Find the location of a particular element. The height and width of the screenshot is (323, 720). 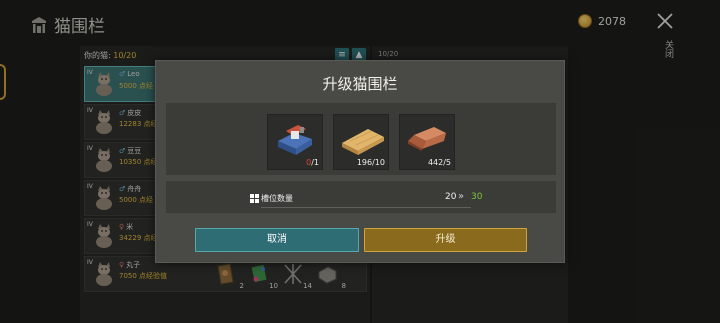

materials-panel: 0/1 196/10 442/5 is located at coordinates (361, 139).